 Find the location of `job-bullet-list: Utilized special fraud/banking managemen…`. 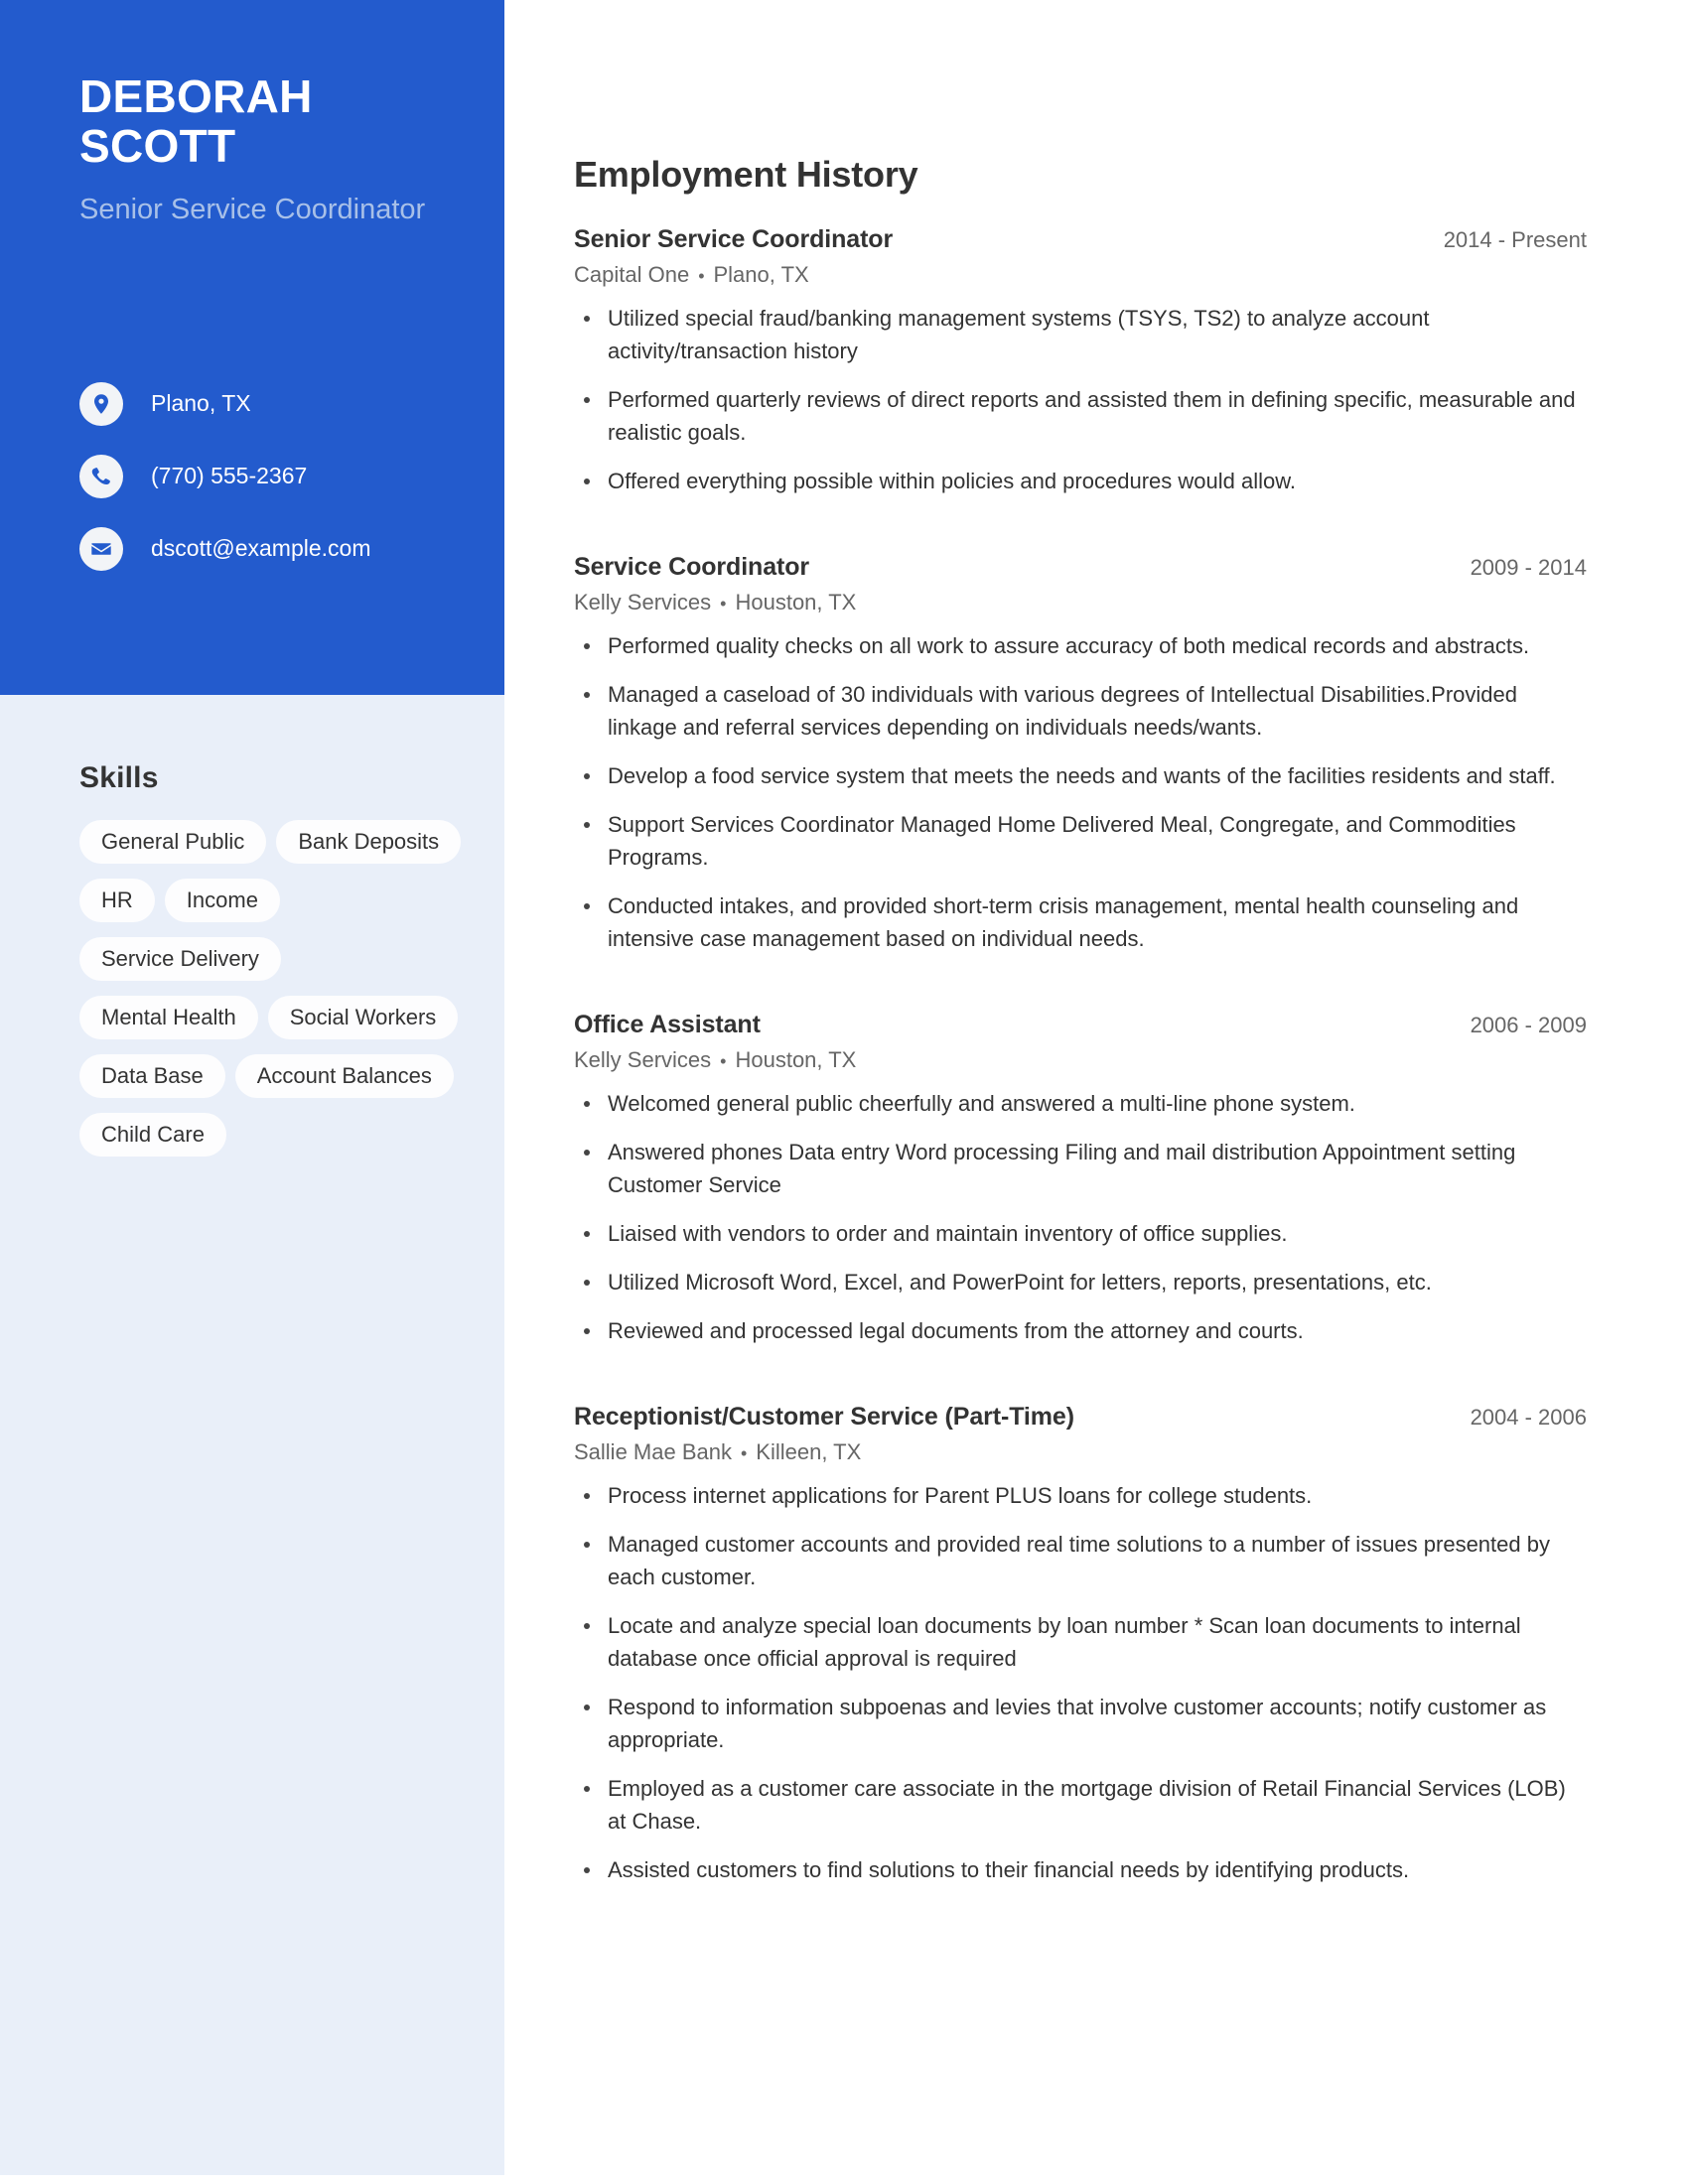

job-bullet-list: Utilized special fraud/banking managemen… is located at coordinates (1080, 399).